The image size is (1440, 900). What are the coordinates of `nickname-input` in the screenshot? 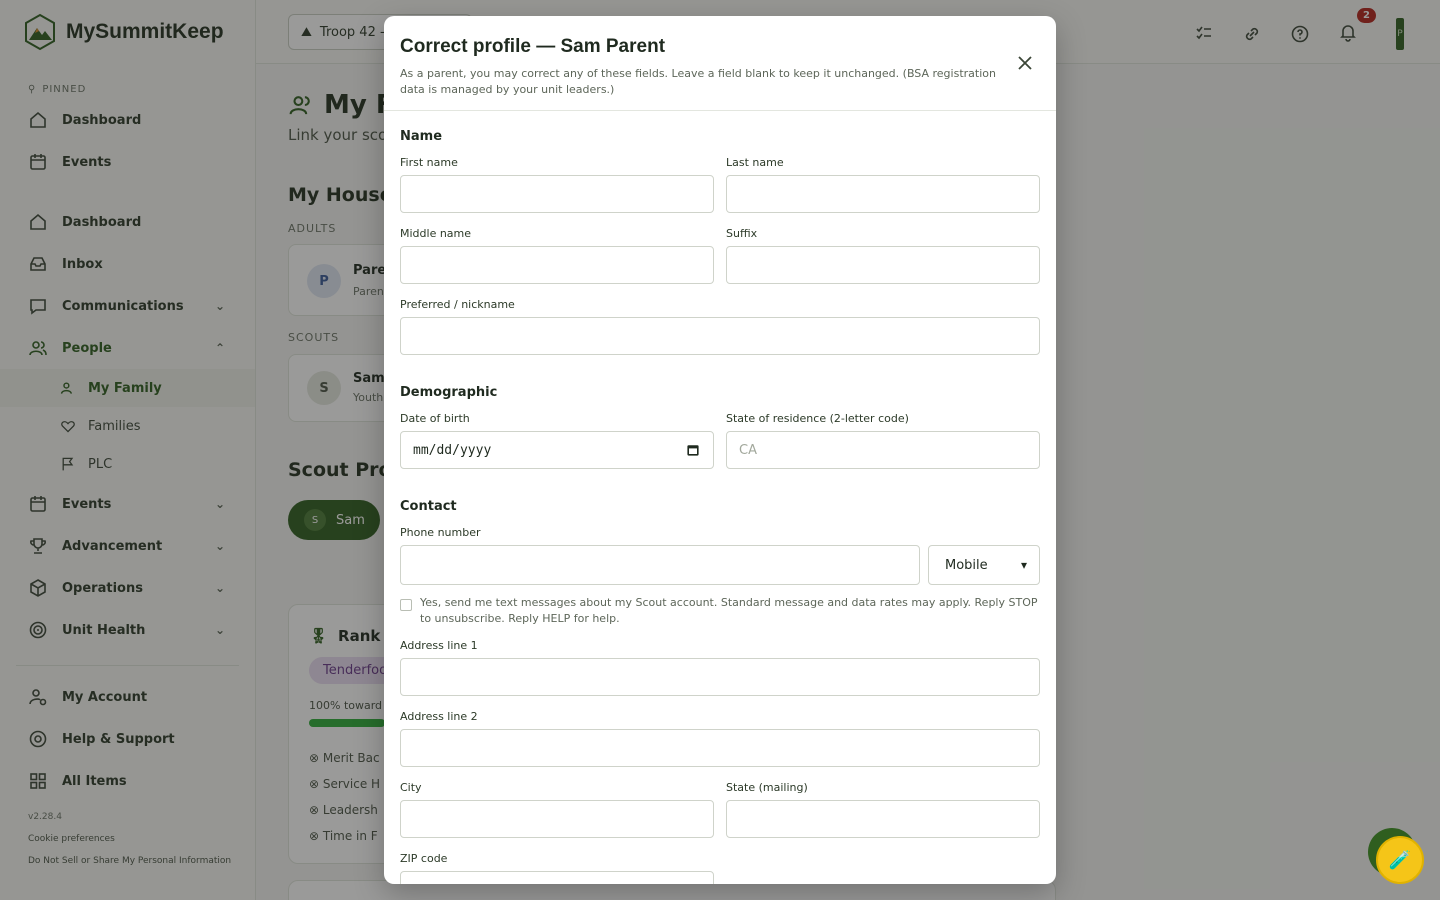 It's located at (720, 336).